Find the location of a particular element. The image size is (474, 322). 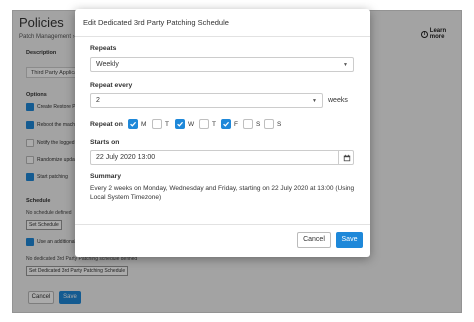

dialog-footer-divider is located at coordinates (222, 224).